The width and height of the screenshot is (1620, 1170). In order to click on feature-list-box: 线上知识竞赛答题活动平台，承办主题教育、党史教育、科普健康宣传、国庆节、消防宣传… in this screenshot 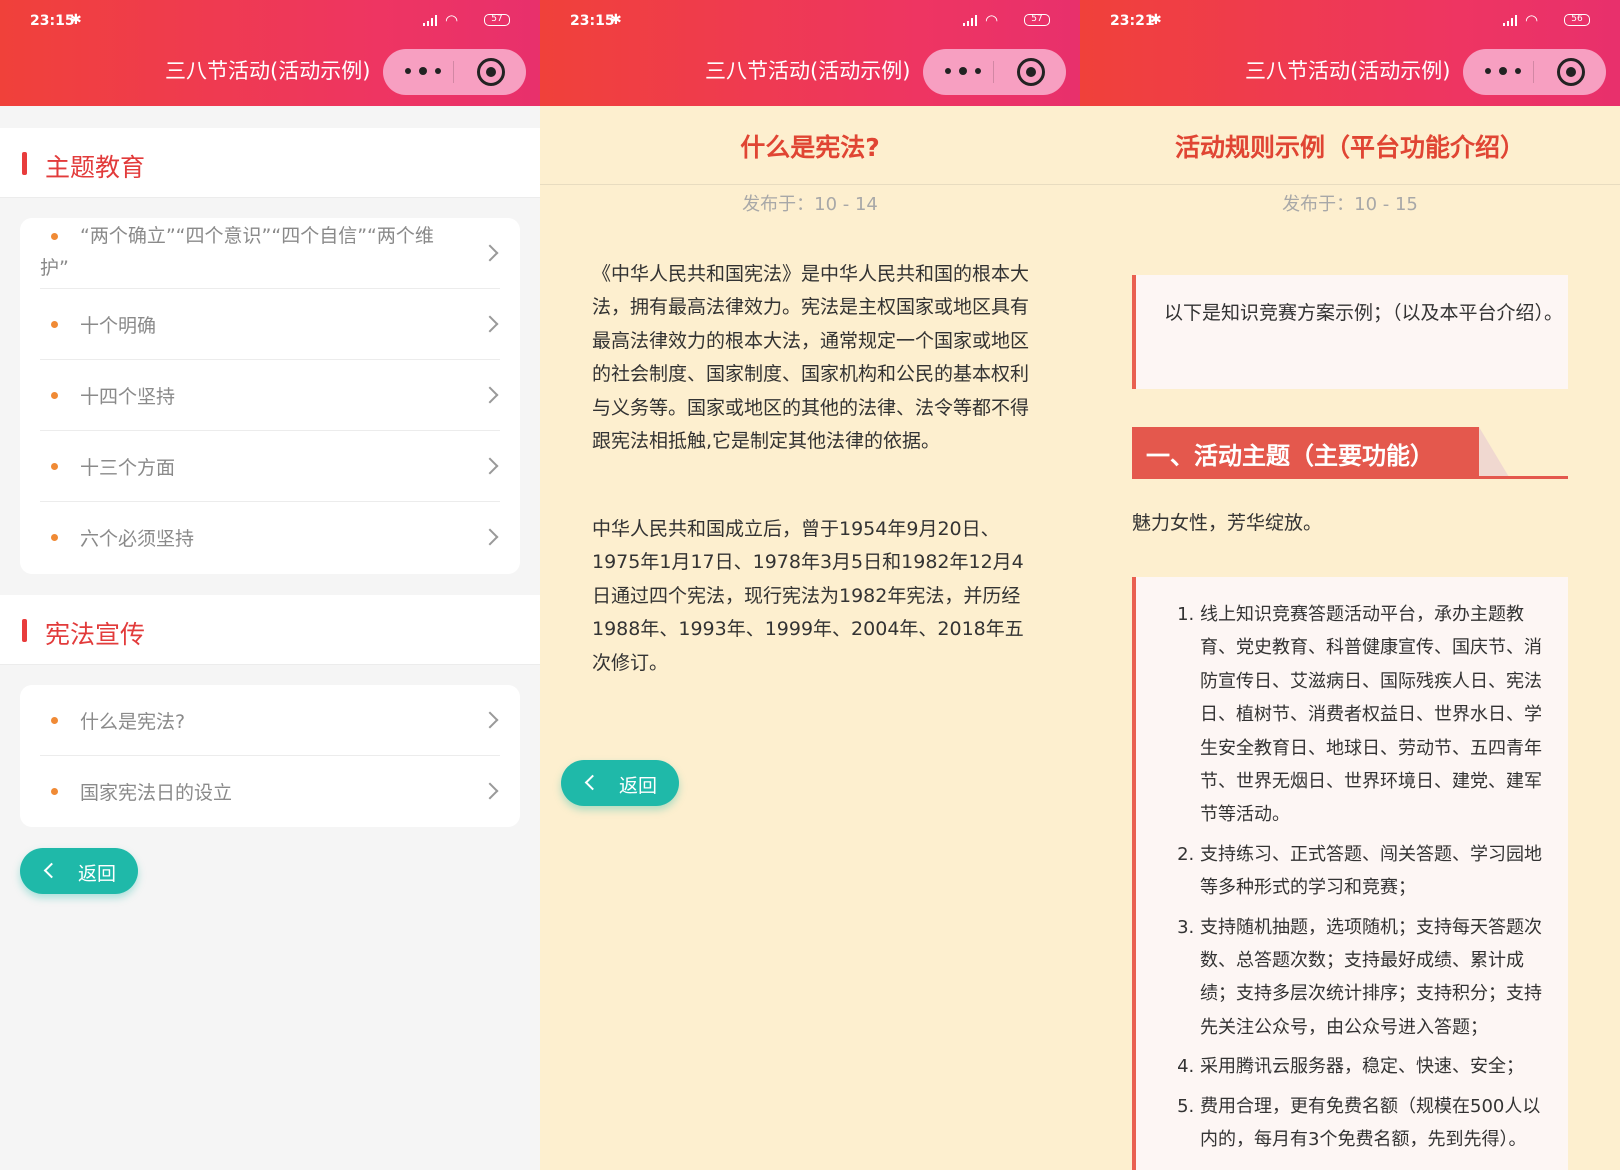, I will do `click(1350, 873)`.